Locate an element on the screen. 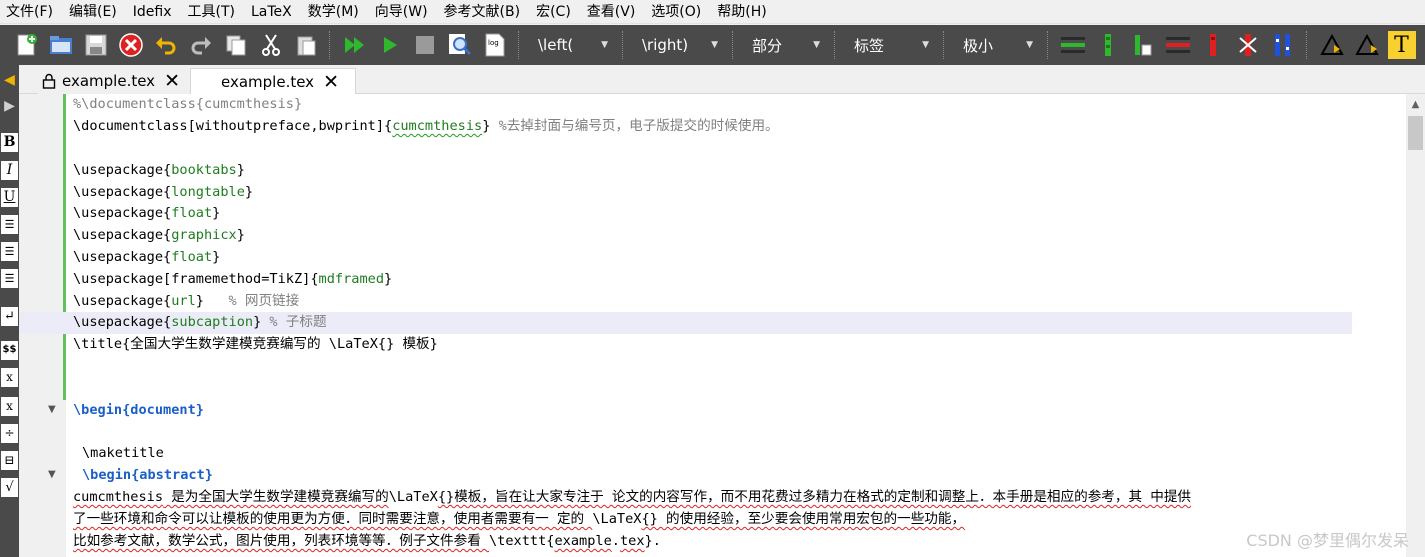  quick-build-button is located at coordinates (355, 45).